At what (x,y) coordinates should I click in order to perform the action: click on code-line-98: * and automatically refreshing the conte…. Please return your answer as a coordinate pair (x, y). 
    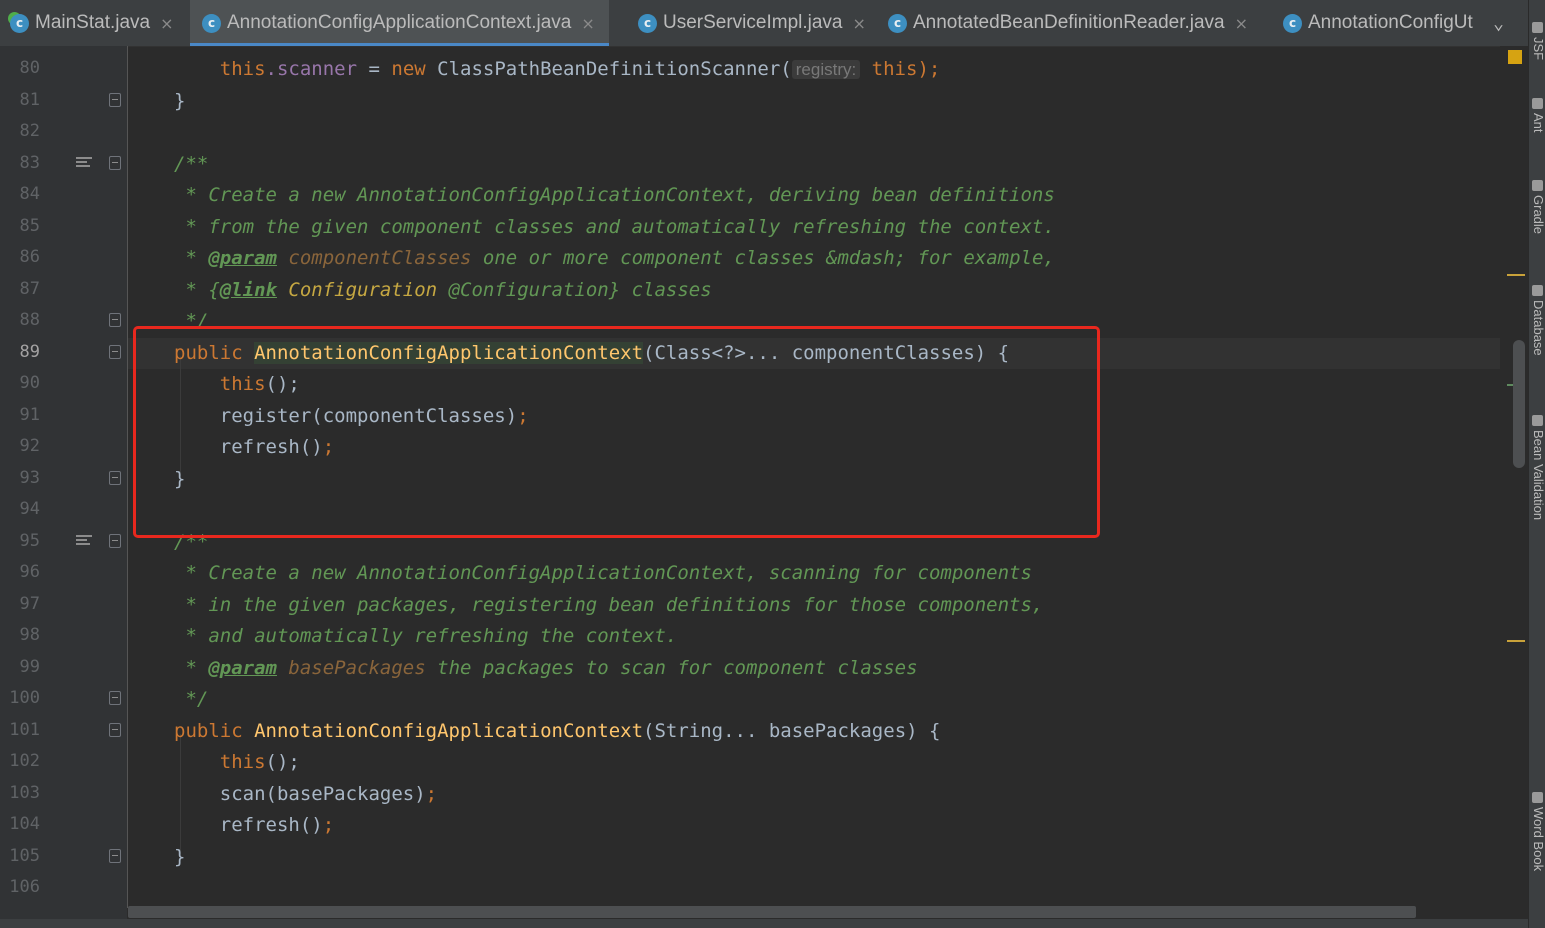
    Looking at the image, I should click on (426, 636).